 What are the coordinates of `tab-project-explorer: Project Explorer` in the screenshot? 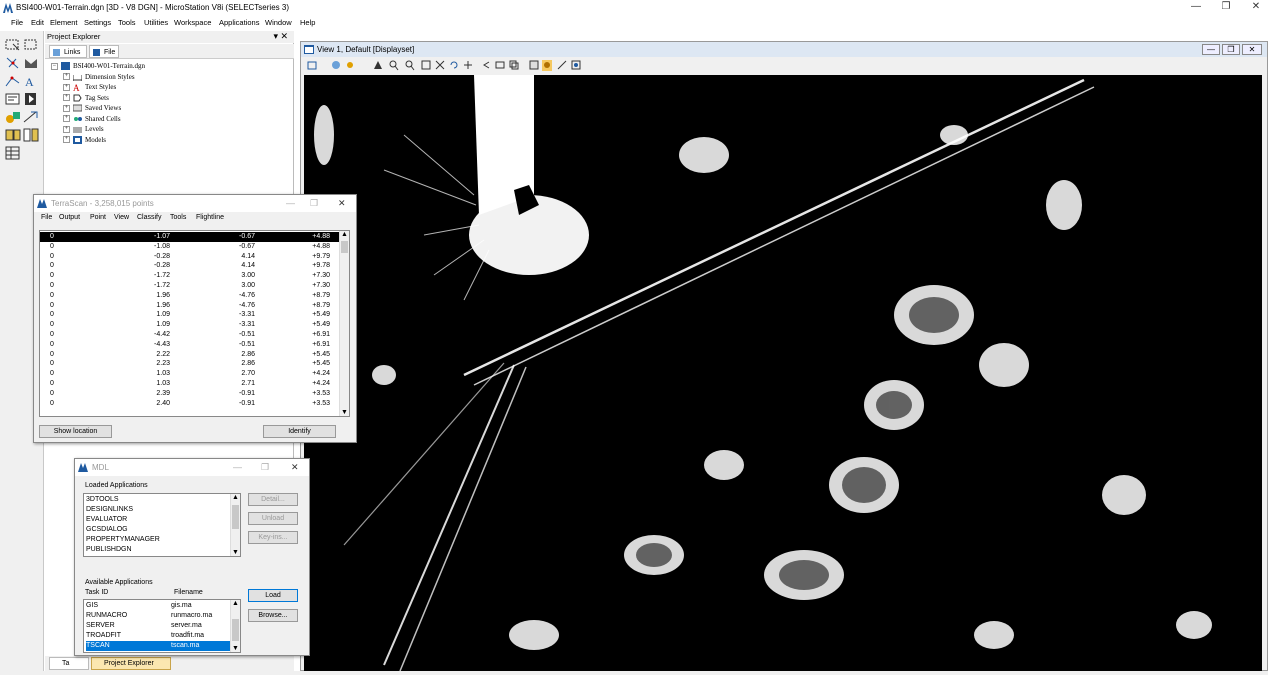 It's located at (131, 663).